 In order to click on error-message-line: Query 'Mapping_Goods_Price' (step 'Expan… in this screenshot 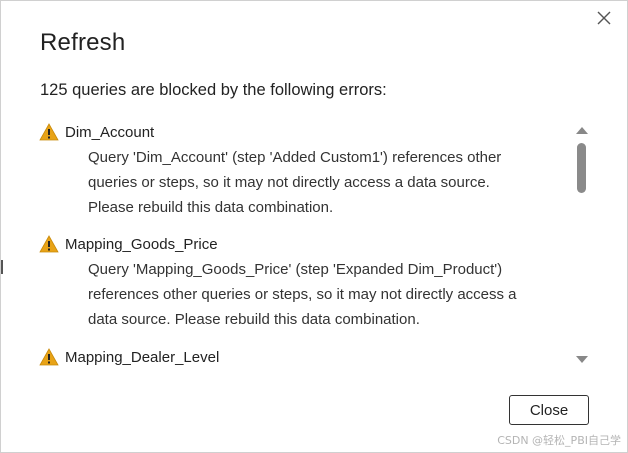, I will do `click(295, 269)`.